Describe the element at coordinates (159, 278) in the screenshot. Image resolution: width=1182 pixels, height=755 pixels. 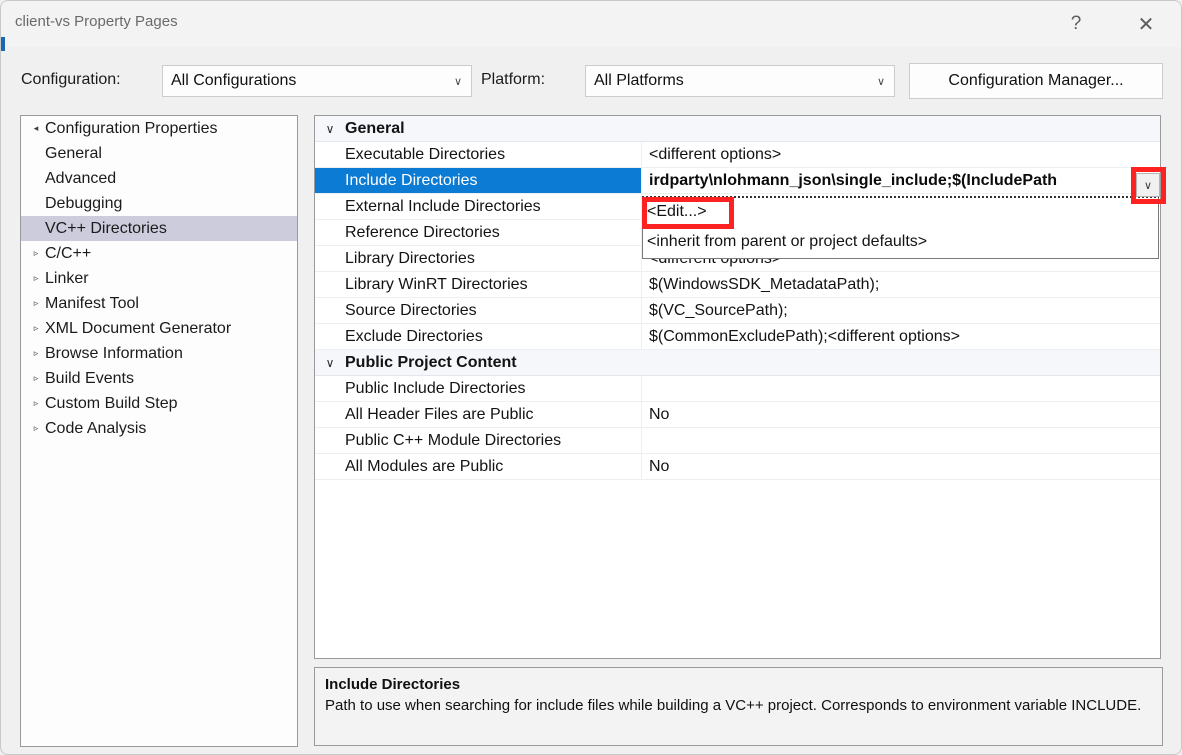
I see `tree-item-linker: ▹ Linker` at that location.